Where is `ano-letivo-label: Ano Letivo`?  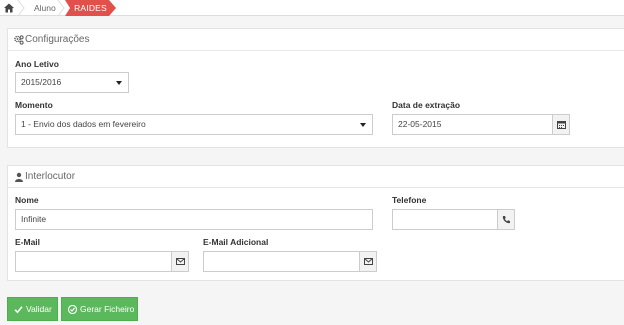 ano-letivo-label: Ano Letivo is located at coordinates (37, 64).